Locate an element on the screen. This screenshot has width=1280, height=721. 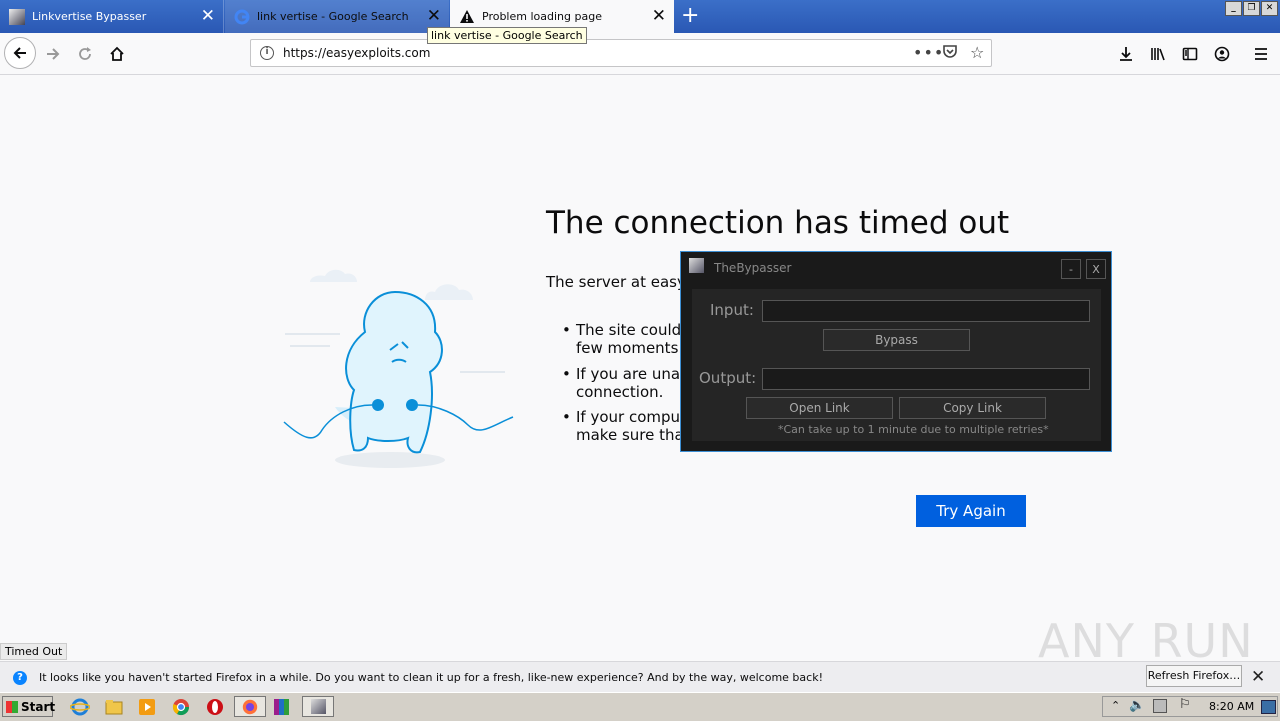
minimize-window-icon: _ is located at coordinates (1233, 8).